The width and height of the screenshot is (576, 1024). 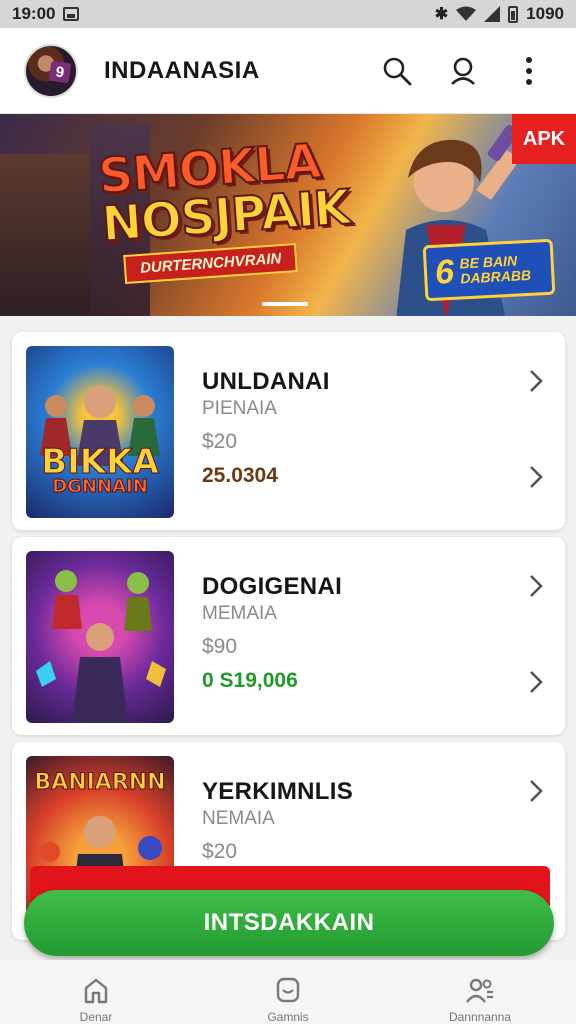 I want to click on battery-text: 1090, so click(x=545, y=13).